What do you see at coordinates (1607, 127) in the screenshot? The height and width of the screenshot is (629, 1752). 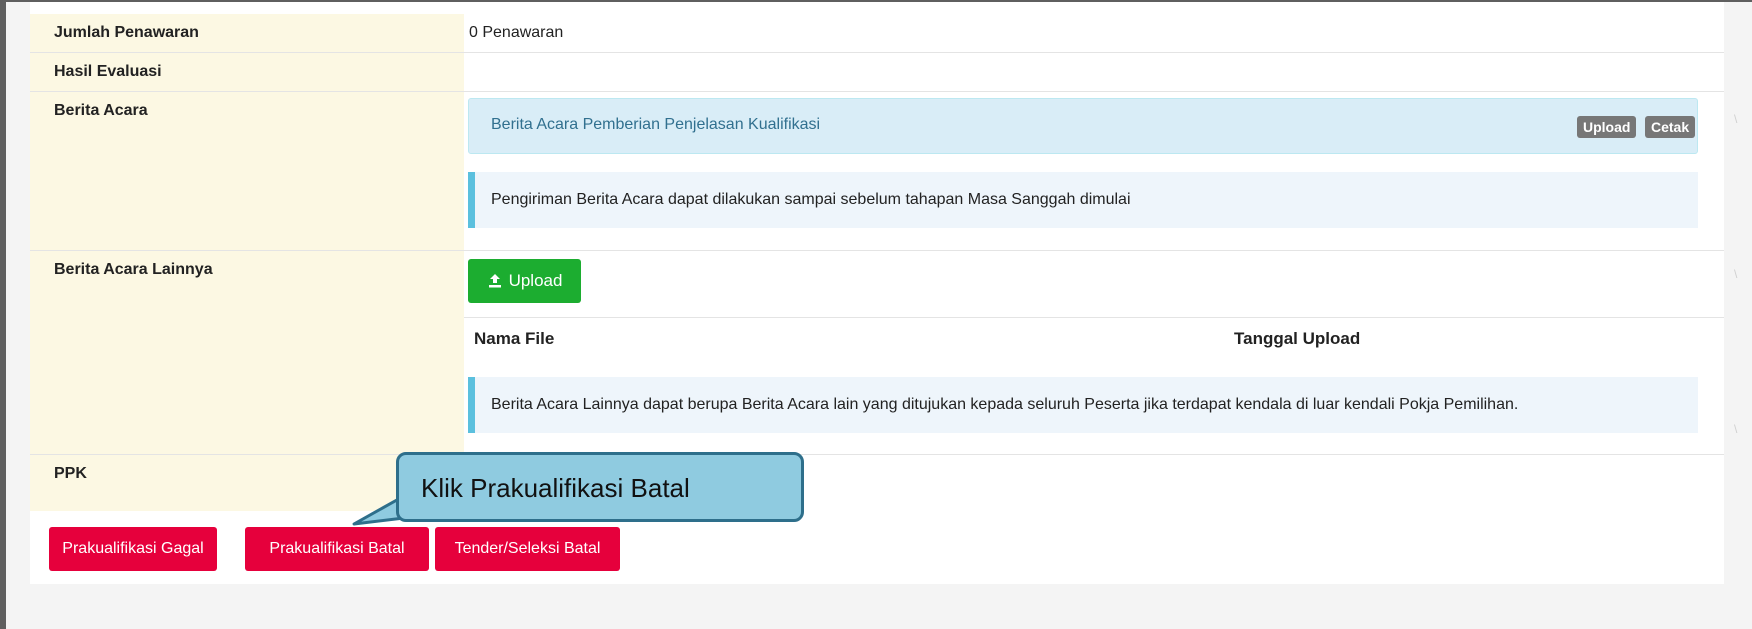 I see `upload-button: Upload` at bounding box center [1607, 127].